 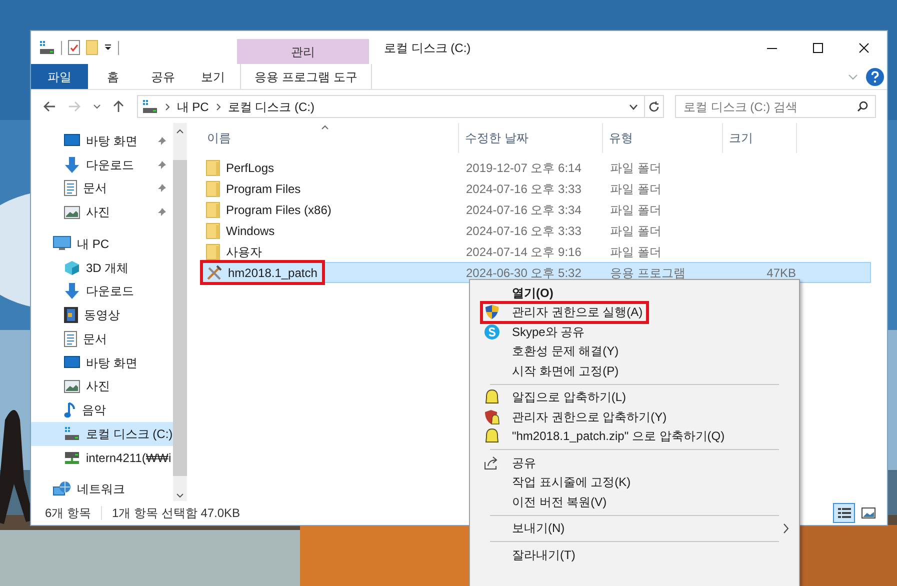 I want to click on menu-label: 보내기(N), so click(x=538, y=529).